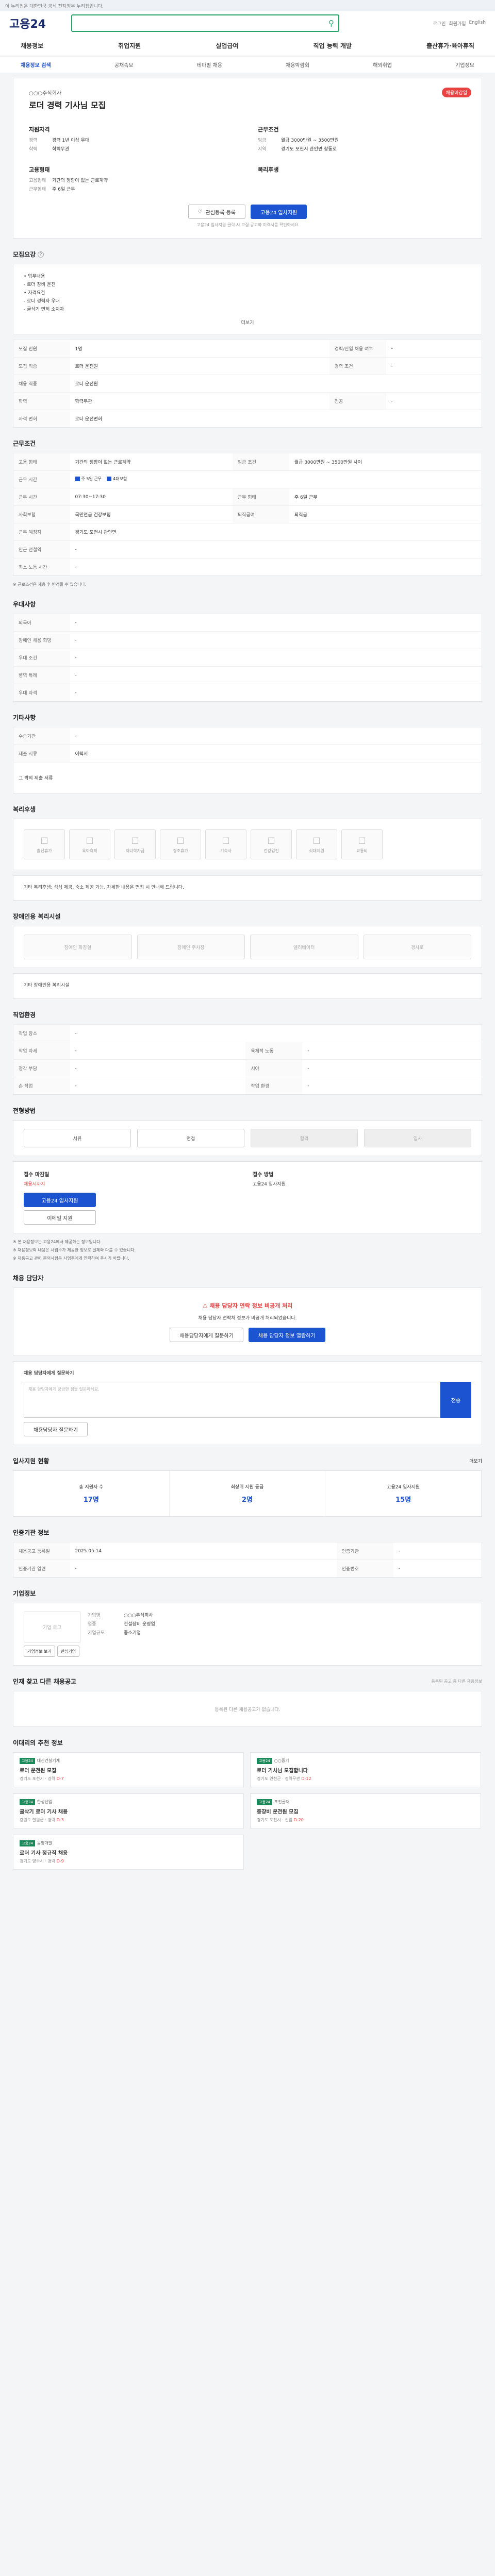 This screenshot has height=2576, width=495. What do you see at coordinates (247, 92) in the screenshot?
I see `company-name: ○○○주식회사` at bounding box center [247, 92].